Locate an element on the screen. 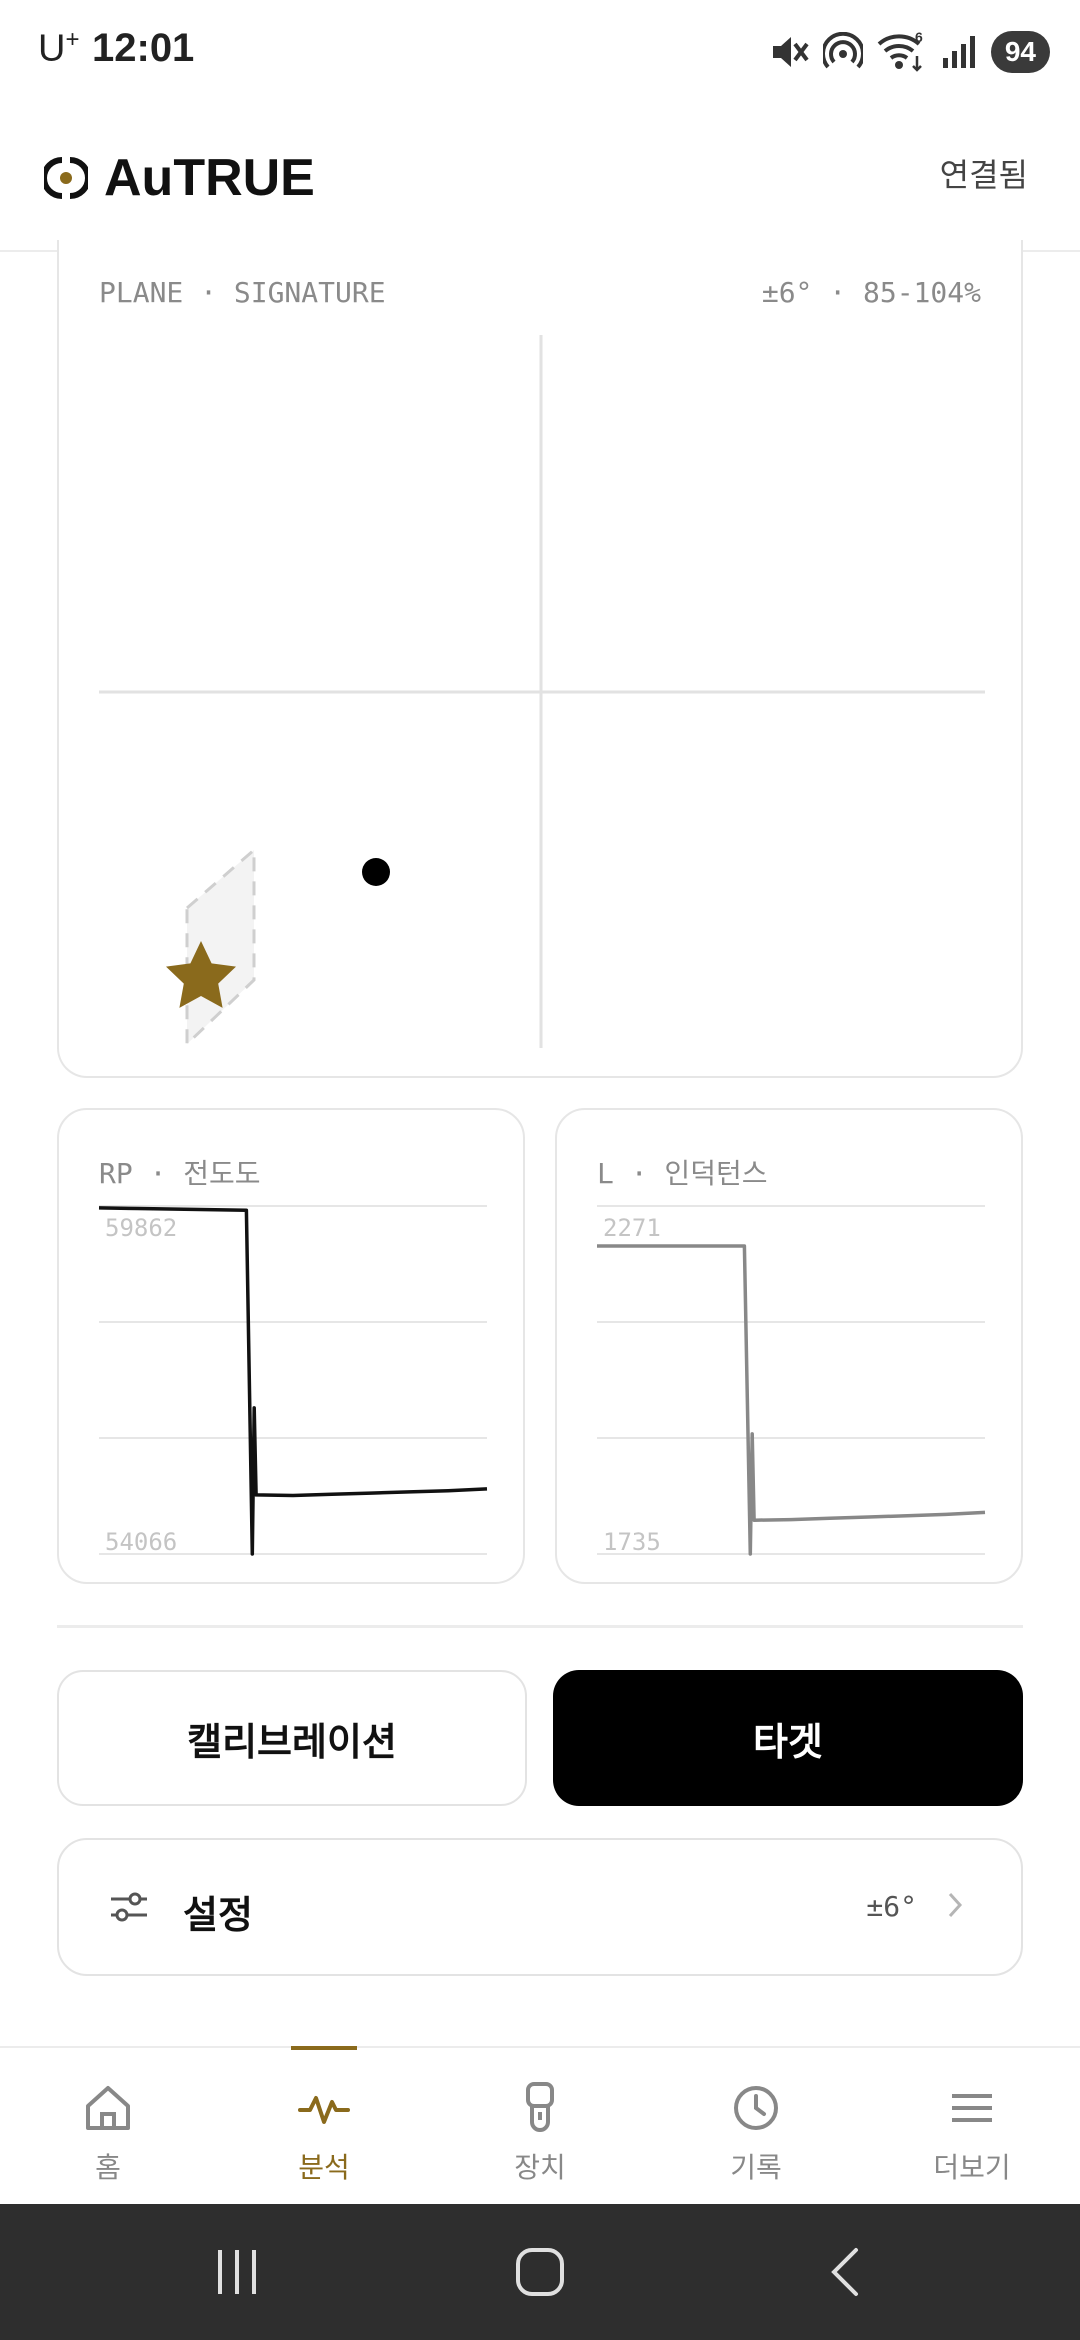 The image size is (1080, 2340). calibration-button: 캘리브레이션 is located at coordinates (292, 1738).